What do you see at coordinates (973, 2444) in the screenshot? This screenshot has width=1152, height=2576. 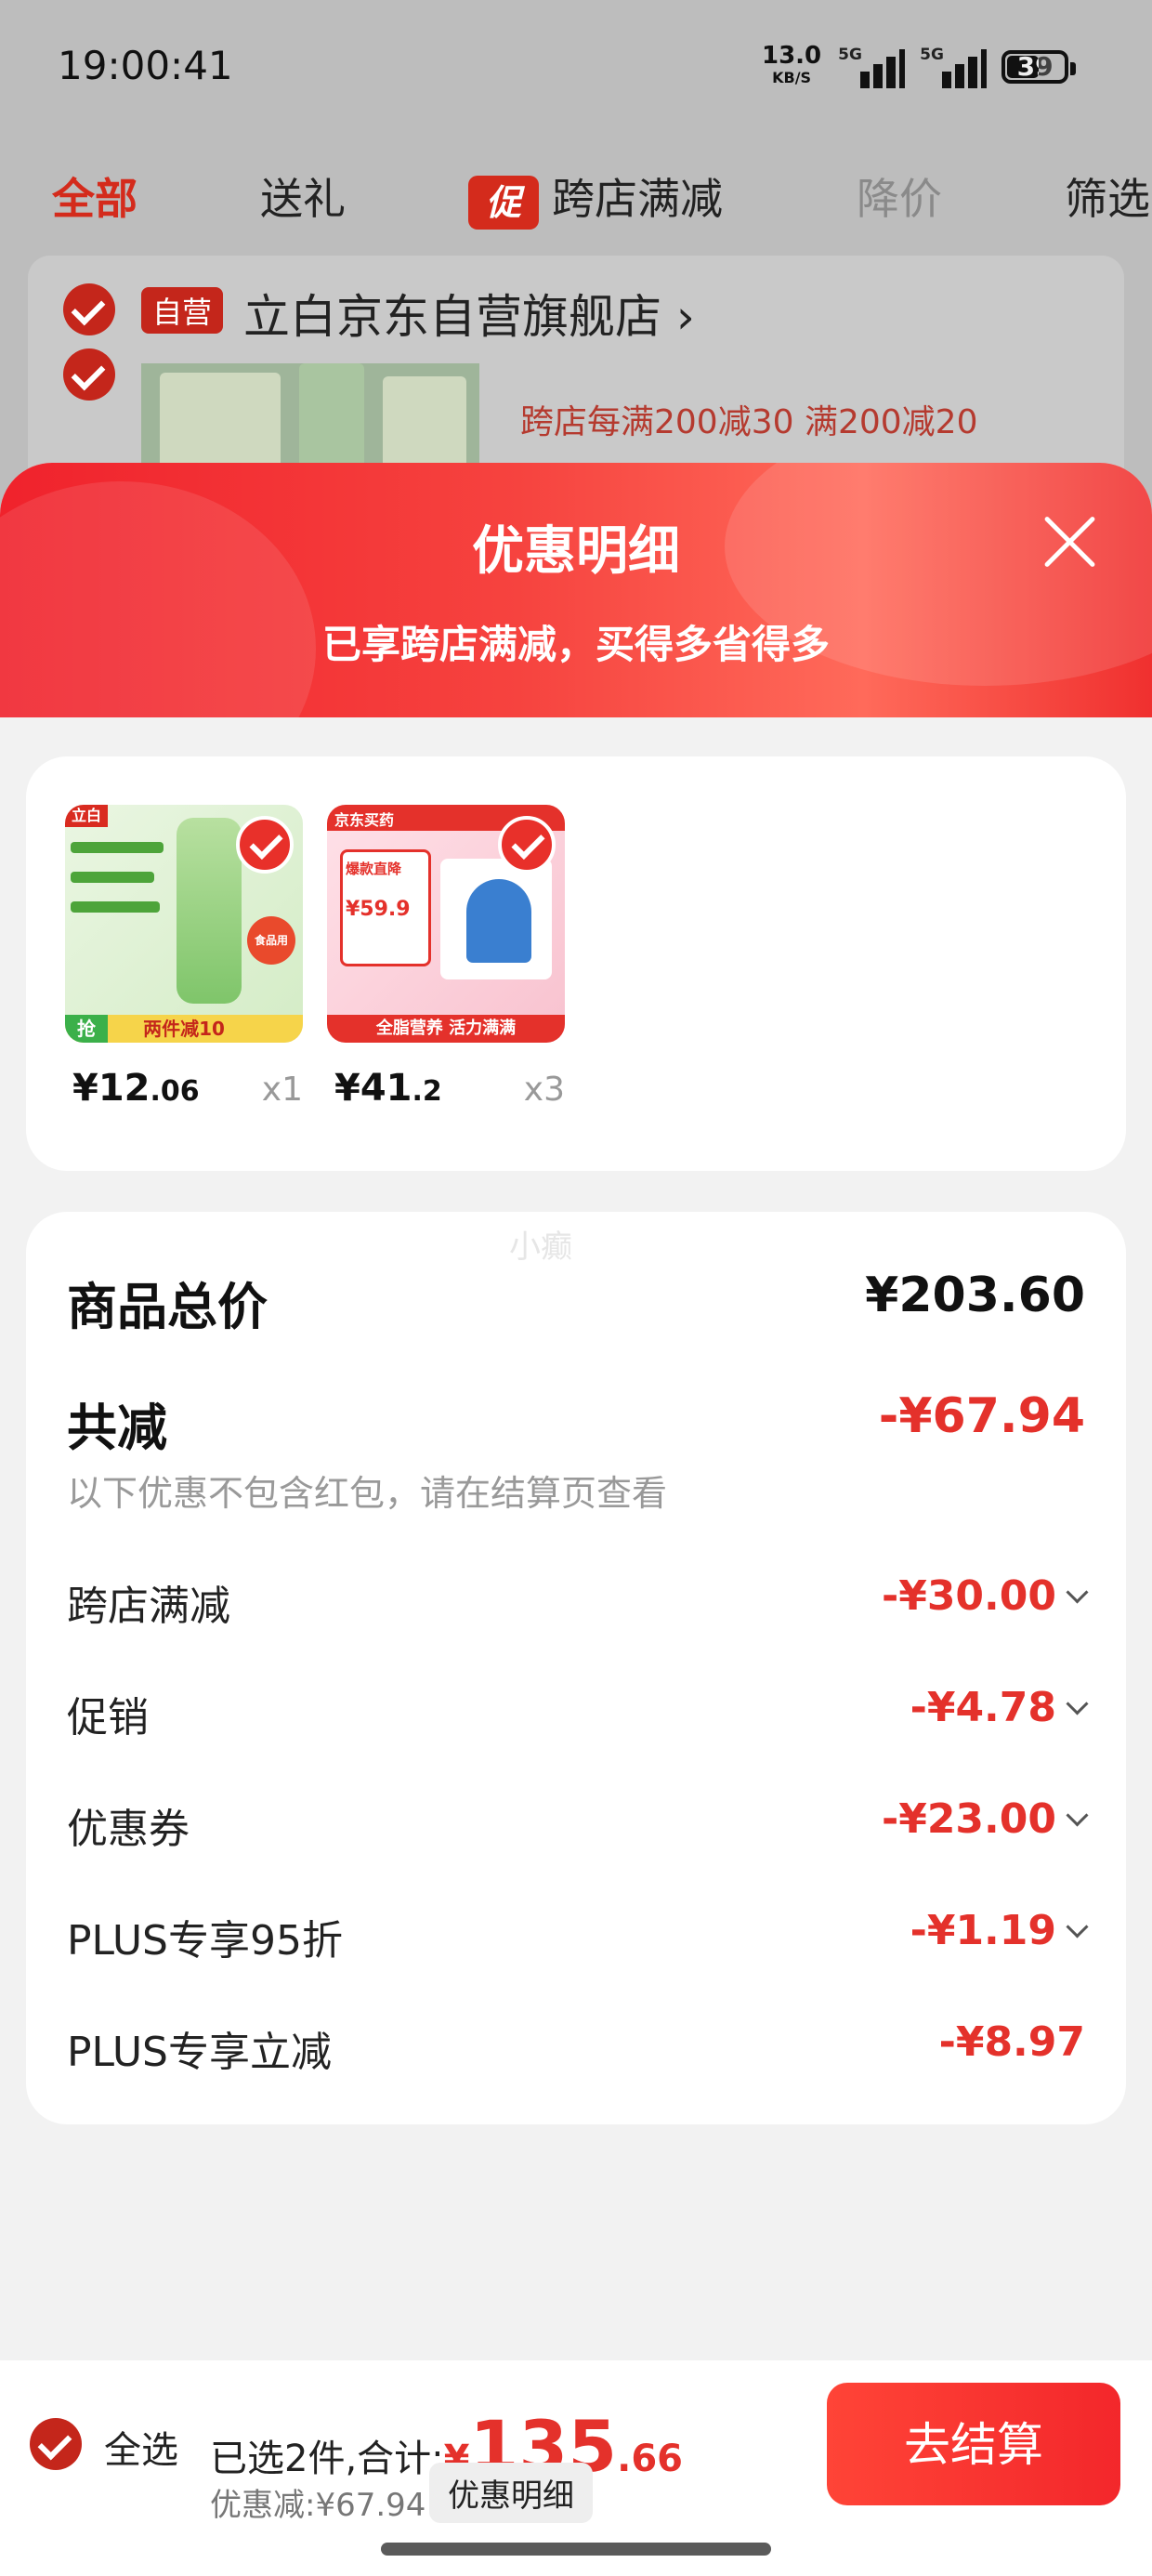 I see `checkout-button: 去结算` at bounding box center [973, 2444].